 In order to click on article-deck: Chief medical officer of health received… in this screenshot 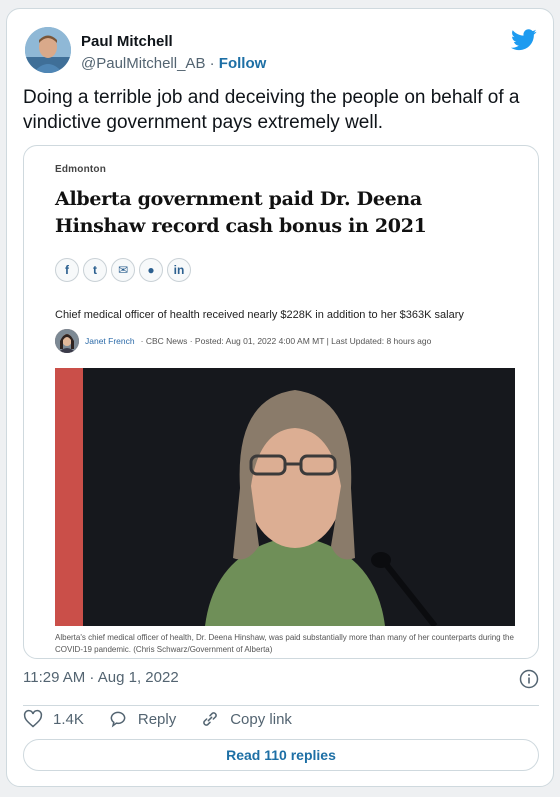, I will do `click(259, 315)`.